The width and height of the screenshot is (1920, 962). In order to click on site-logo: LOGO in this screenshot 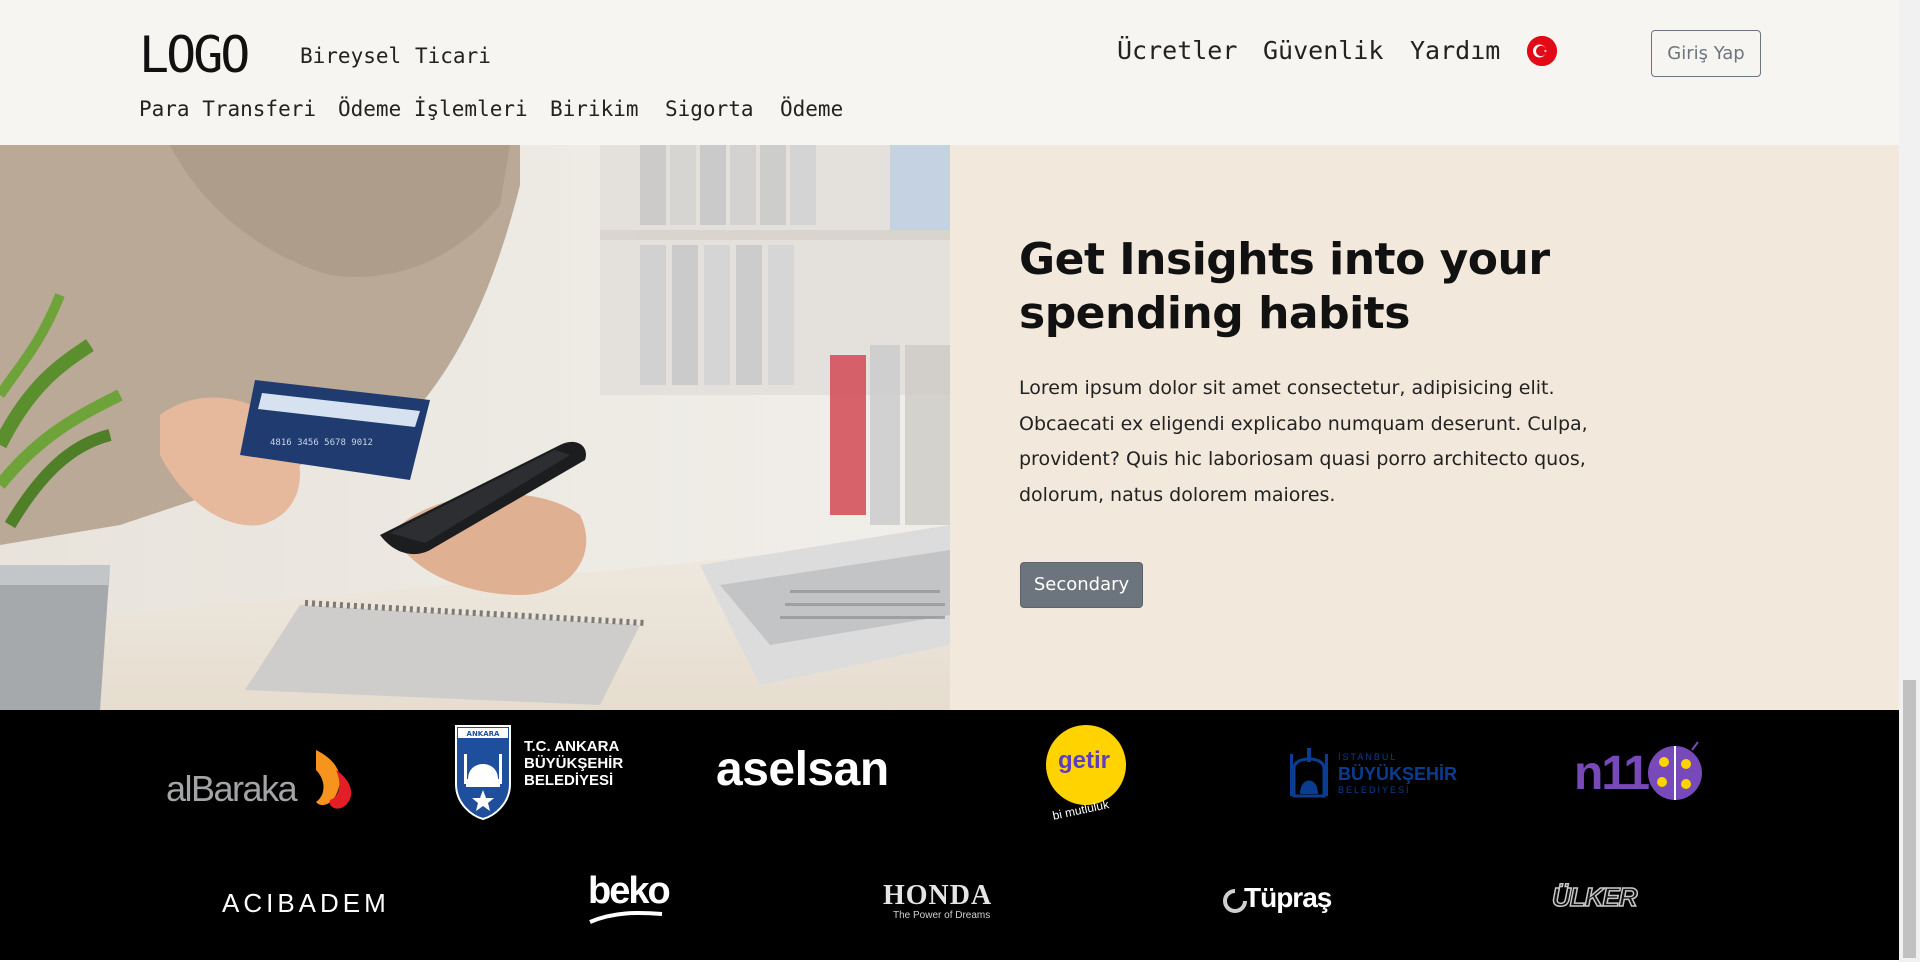, I will do `click(194, 55)`.